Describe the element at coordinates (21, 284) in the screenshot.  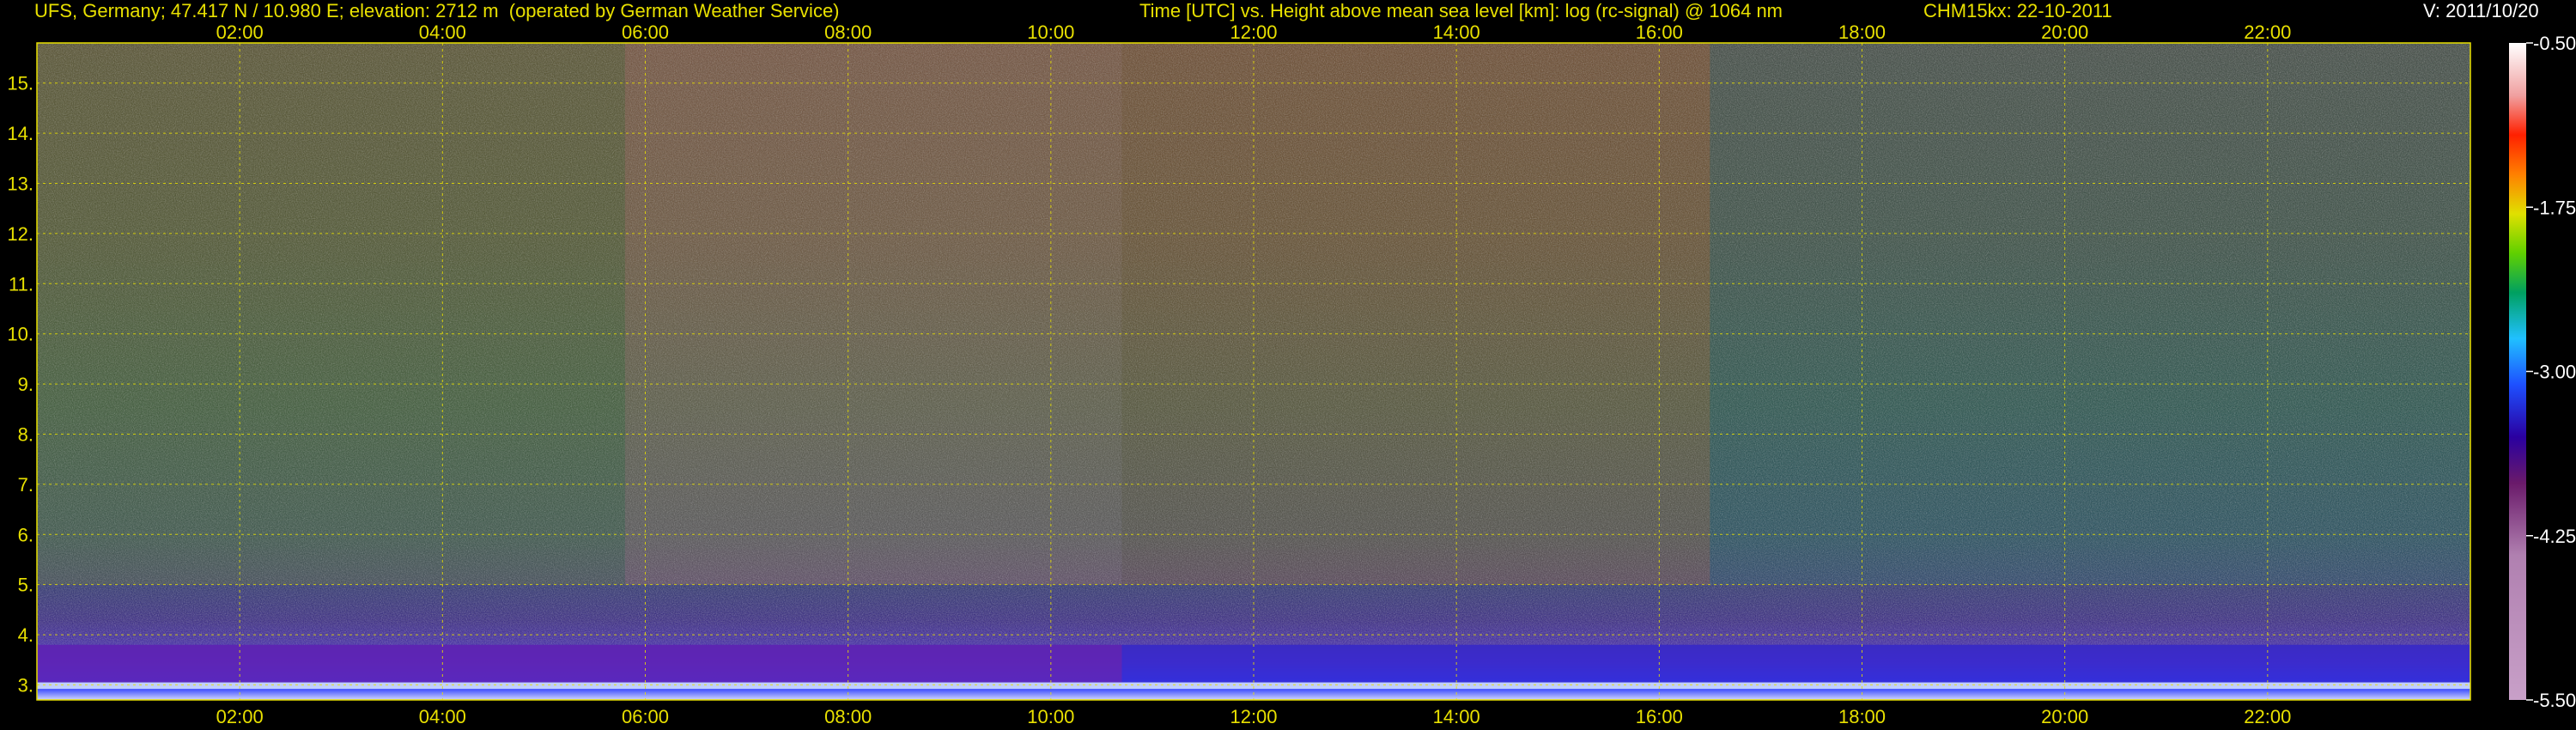
I see `y-tick-label: 11.` at that location.